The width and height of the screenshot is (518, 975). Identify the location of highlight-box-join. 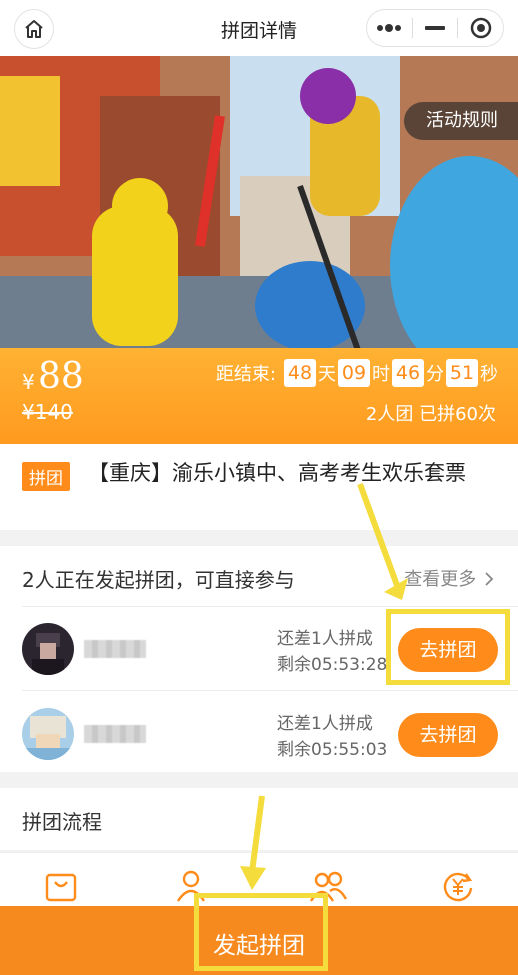
(448, 647).